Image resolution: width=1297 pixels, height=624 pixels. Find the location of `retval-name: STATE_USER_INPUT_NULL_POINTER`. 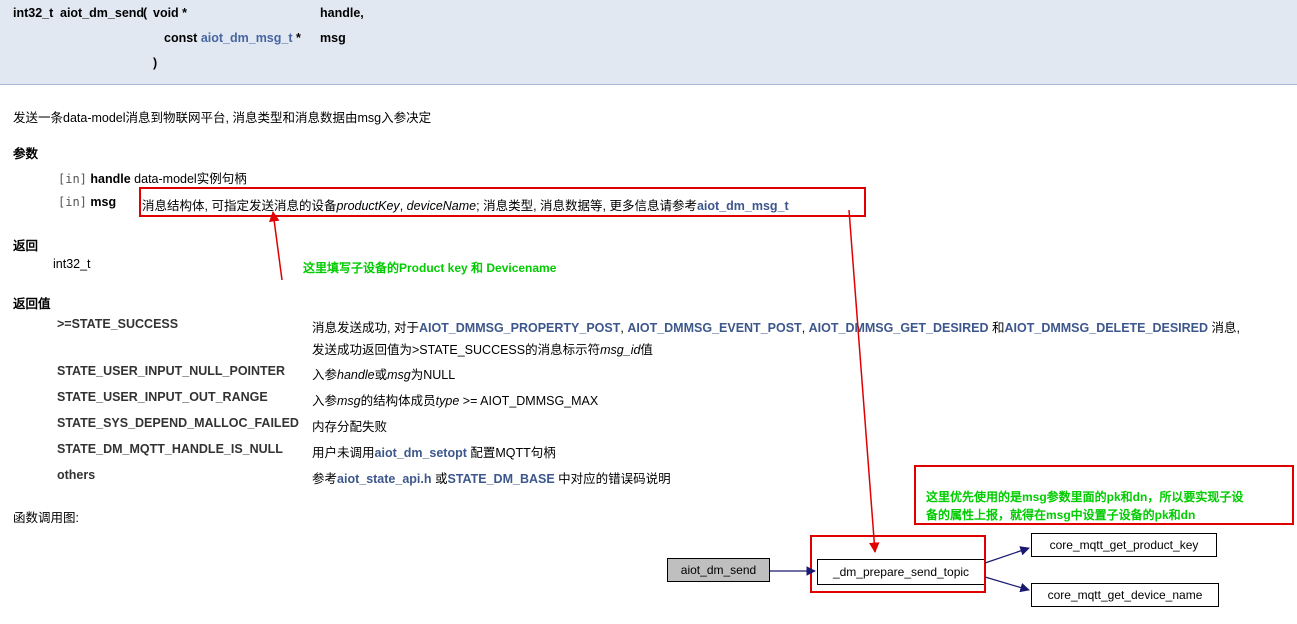

retval-name: STATE_USER_INPUT_NULL_POINTER is located at coordinates (171, 371).